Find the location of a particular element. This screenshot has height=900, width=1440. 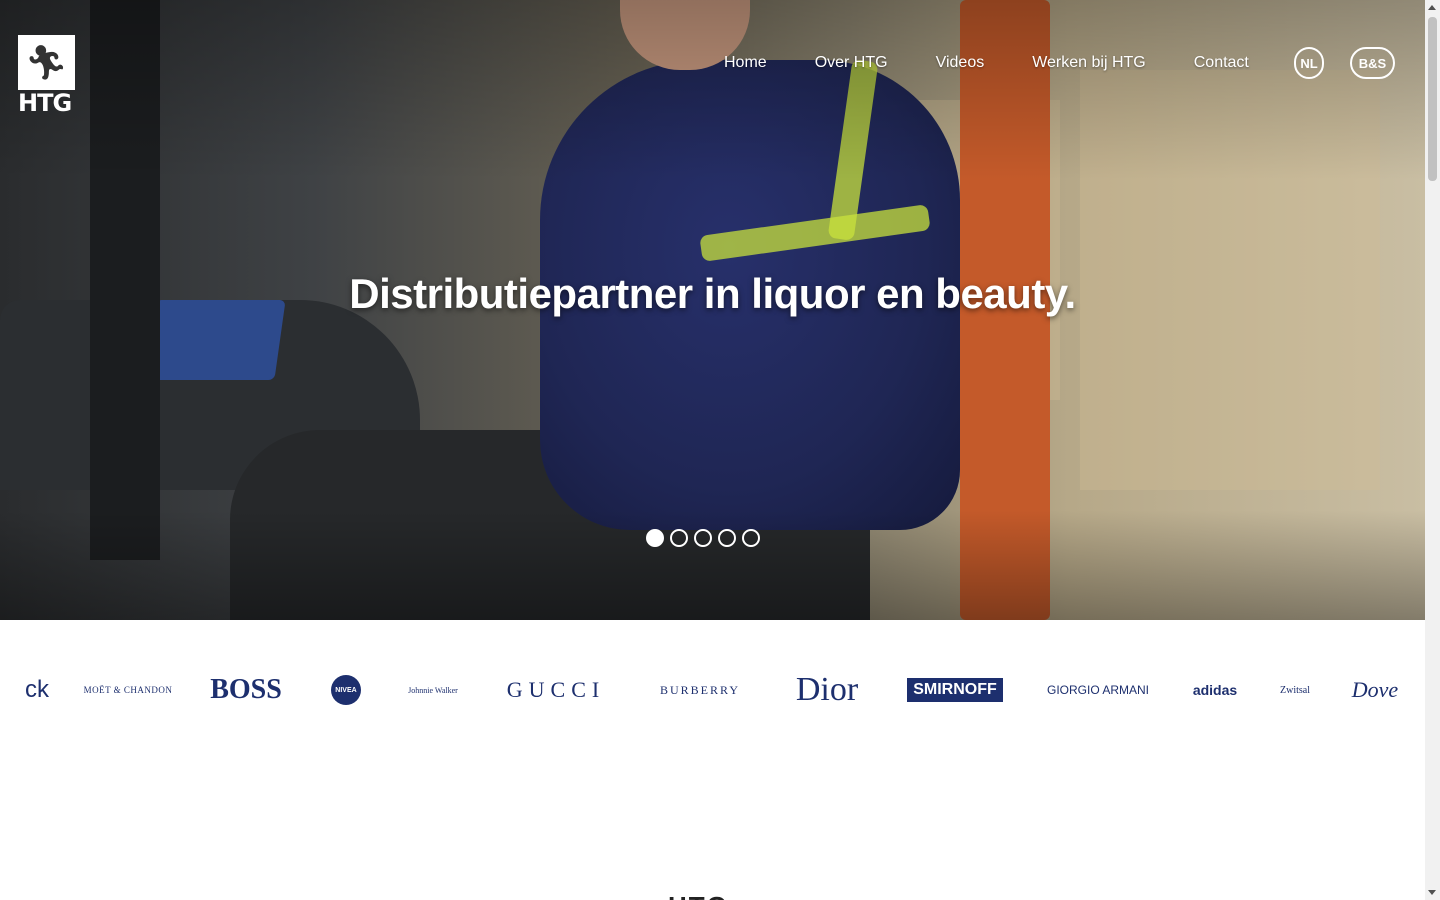

runner-icon: 🏃︎ is located at coordinates (46, 62).